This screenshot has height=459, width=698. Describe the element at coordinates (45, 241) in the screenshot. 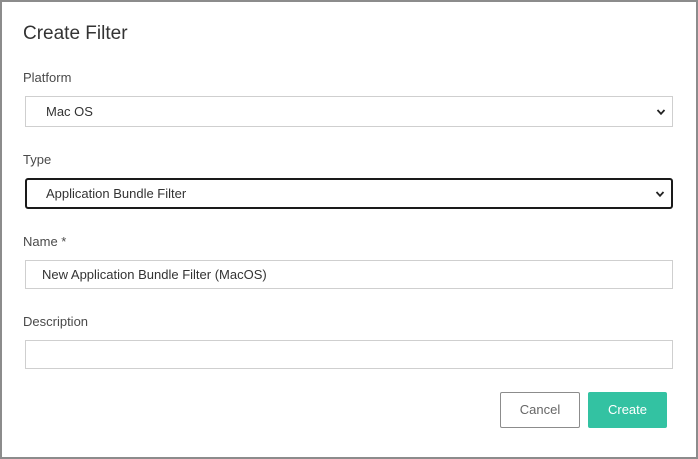

I see `name-label: Name *` at that location.